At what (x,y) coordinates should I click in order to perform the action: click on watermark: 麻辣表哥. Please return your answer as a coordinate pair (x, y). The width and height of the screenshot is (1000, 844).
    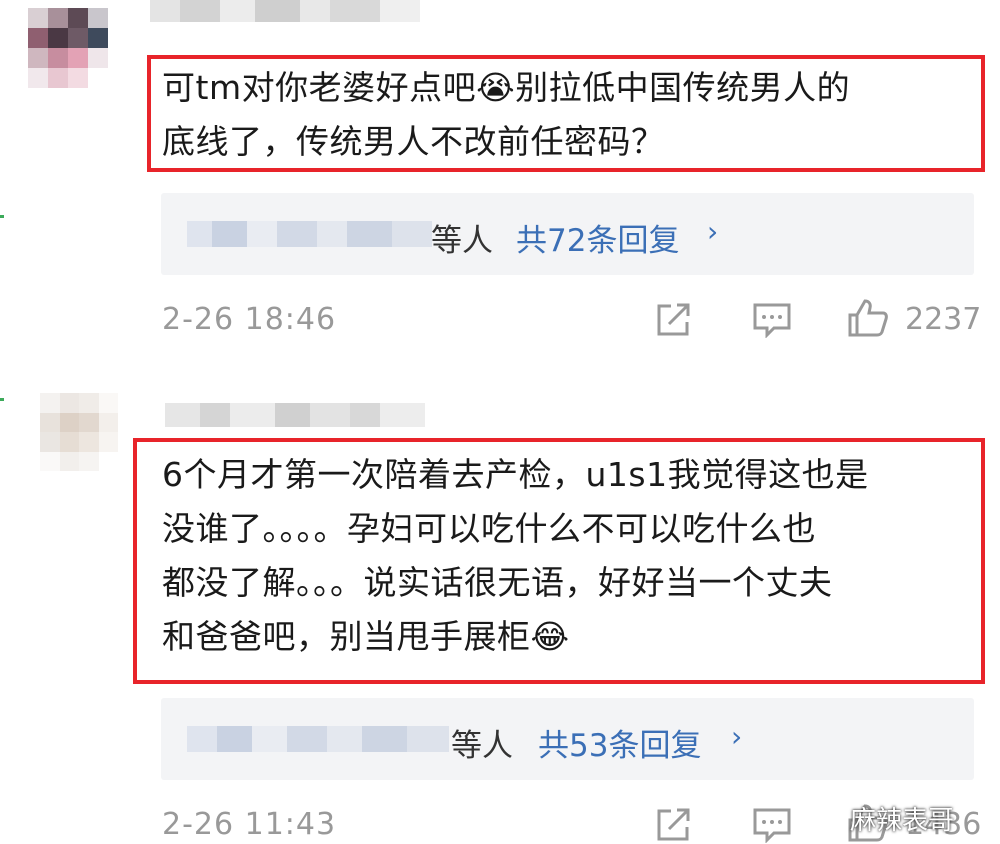
    Looking at the image, I should click on (882, 818).